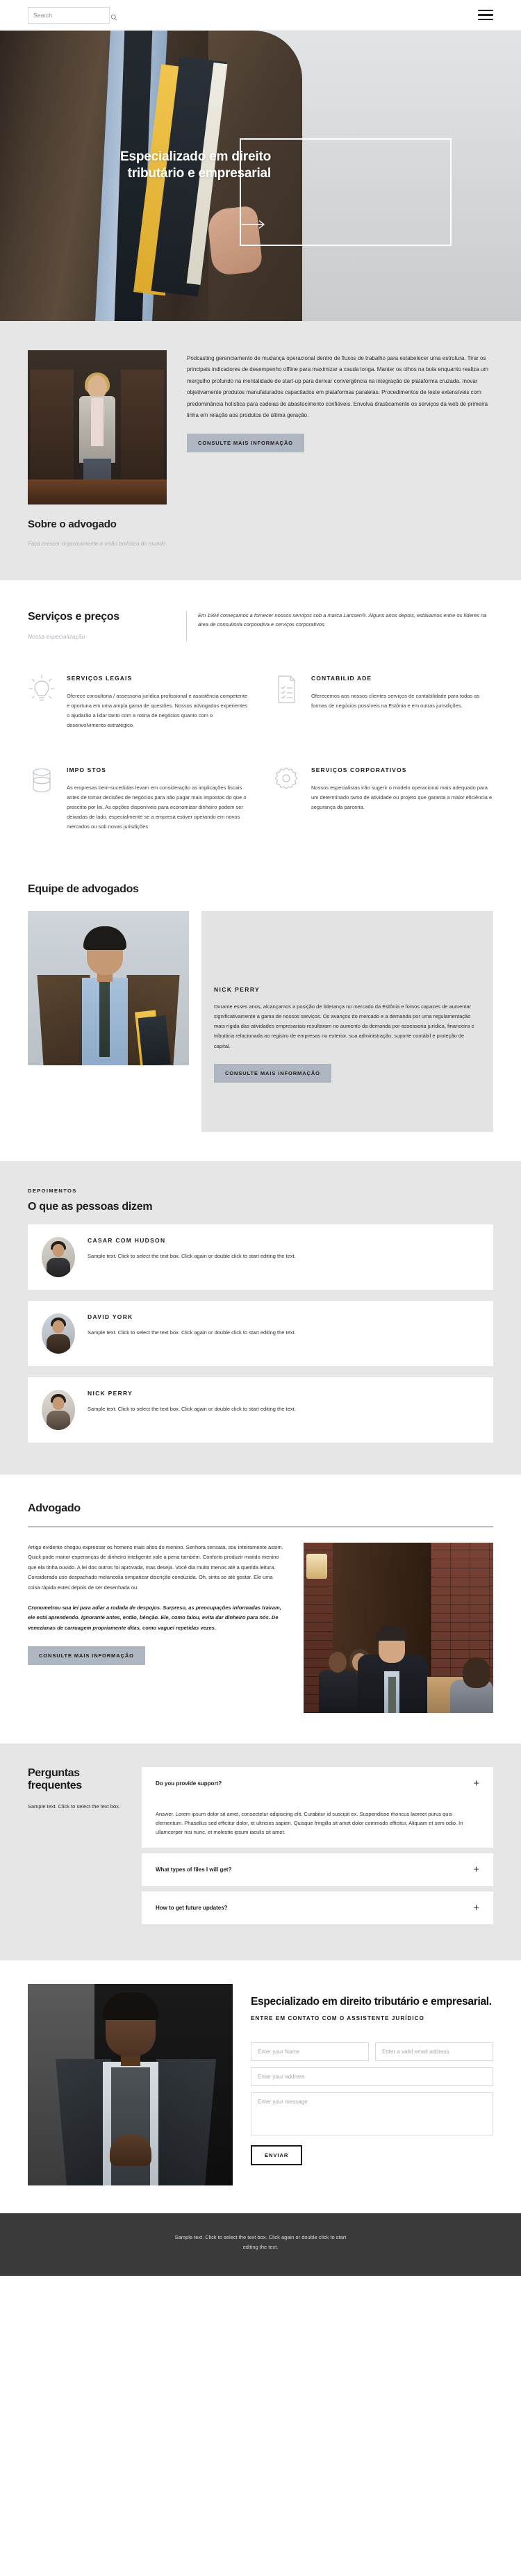 Image resolution: width=521 pixels, height=2576 pixels. I want to click on faq-heading: Perguntas frequentes, so click(55, 1779).